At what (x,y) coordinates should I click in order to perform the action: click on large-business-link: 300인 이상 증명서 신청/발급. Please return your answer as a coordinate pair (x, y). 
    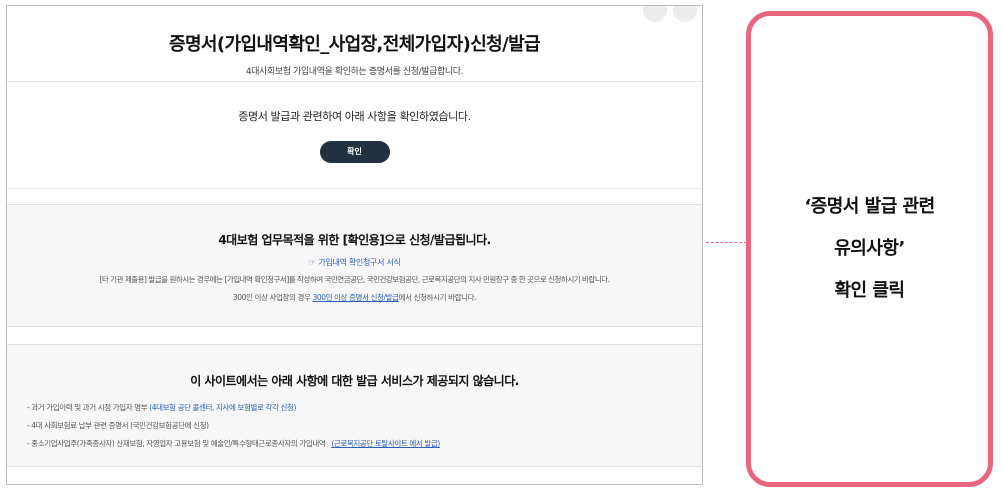
    Looking at the image, I should click on (355, 297).